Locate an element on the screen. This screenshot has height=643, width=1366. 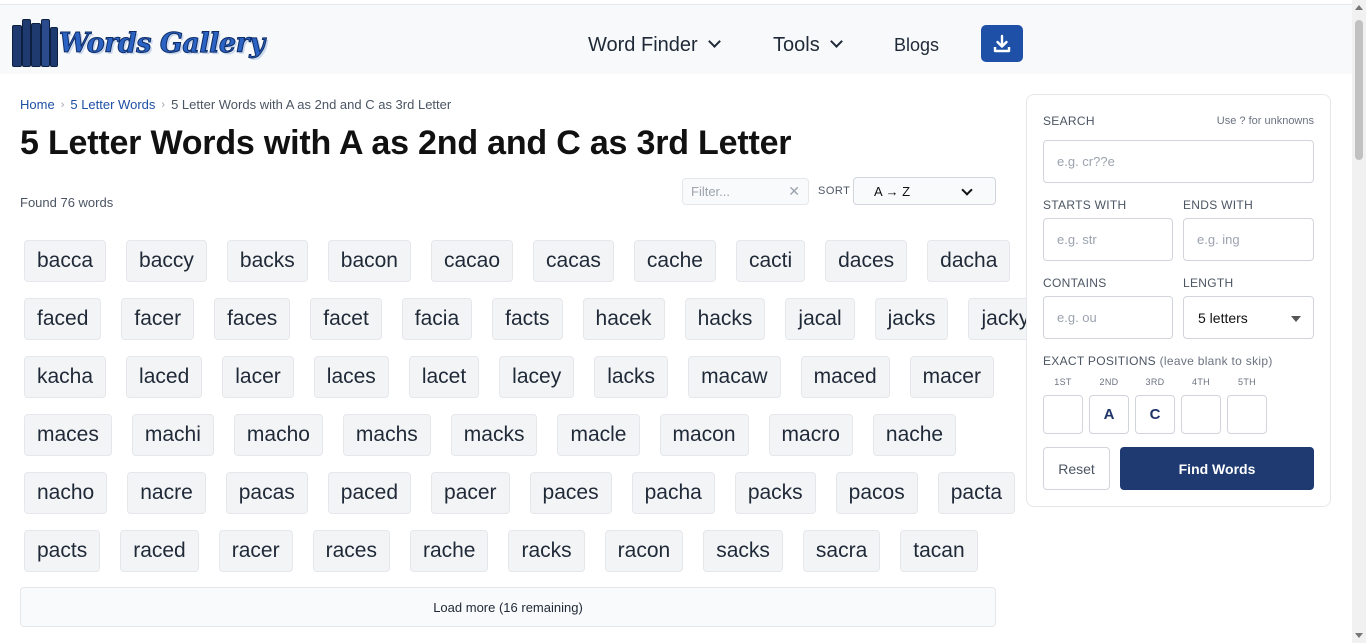
word-chip: maces is located at coordinates (68, 435).